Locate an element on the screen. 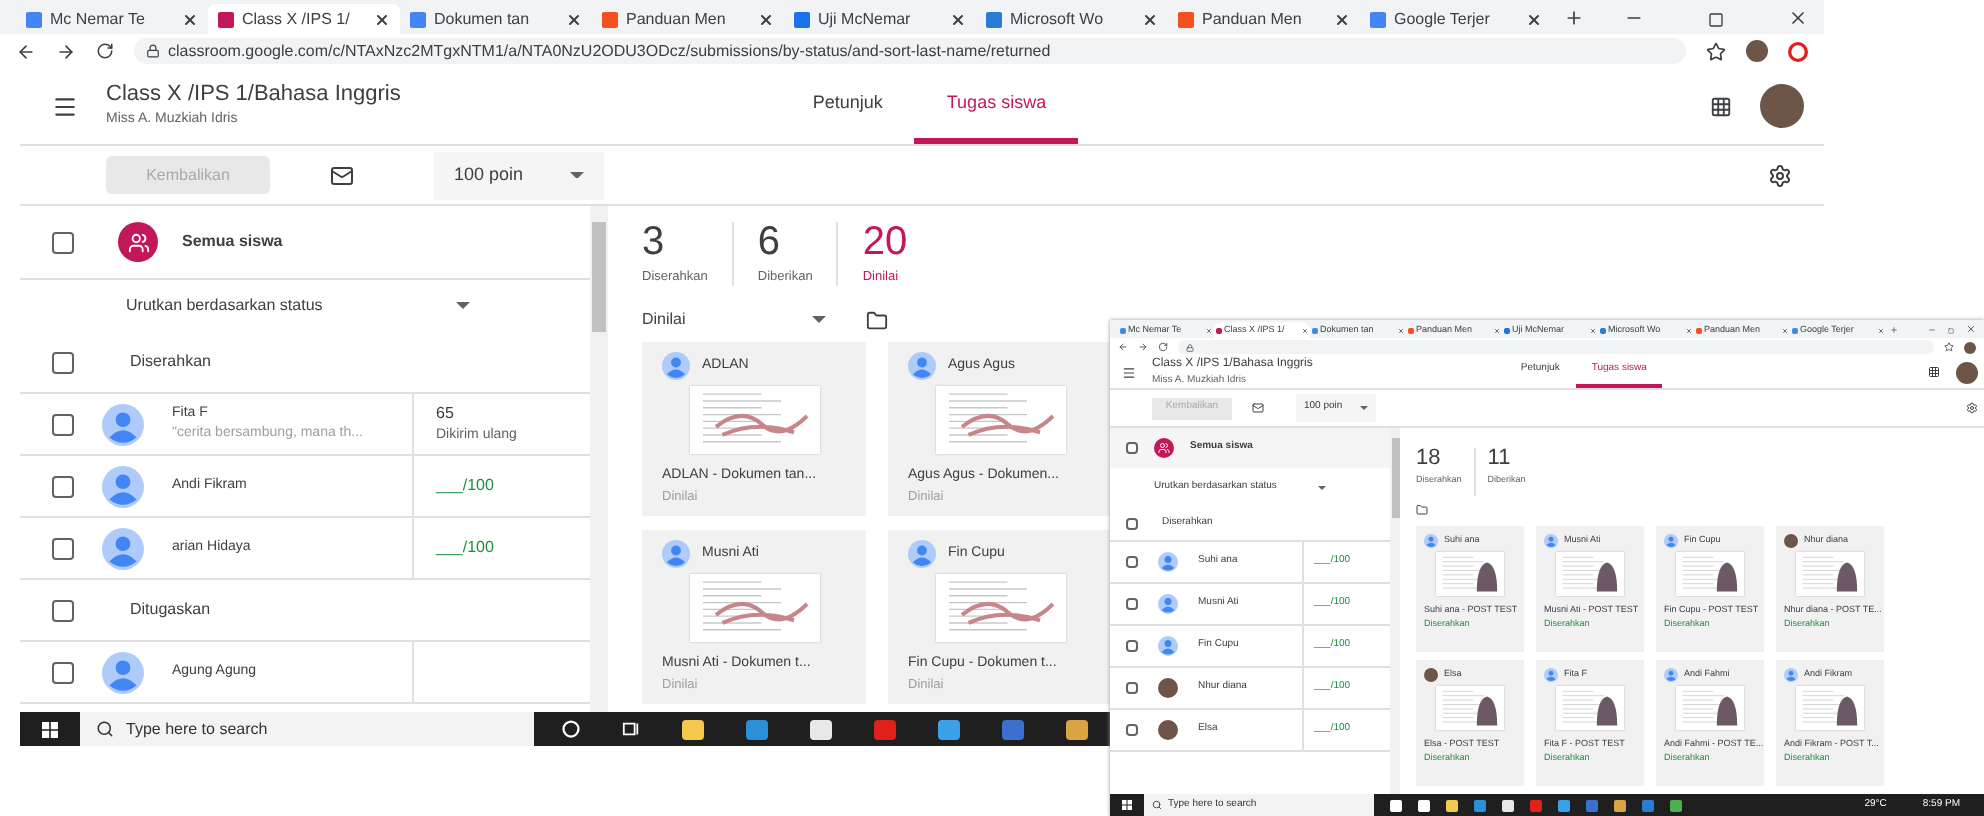  opera-icon is located at coordinates (1798, 51).